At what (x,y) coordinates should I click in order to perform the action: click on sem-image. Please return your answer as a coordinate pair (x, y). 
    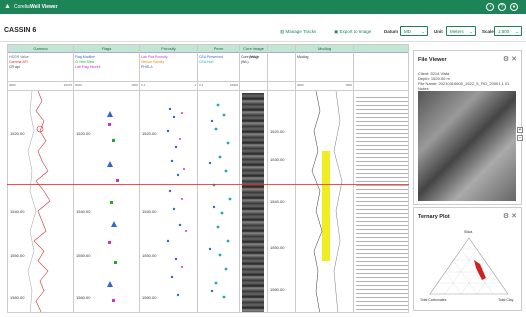
    Looking at the image, I should click on (467, 146).